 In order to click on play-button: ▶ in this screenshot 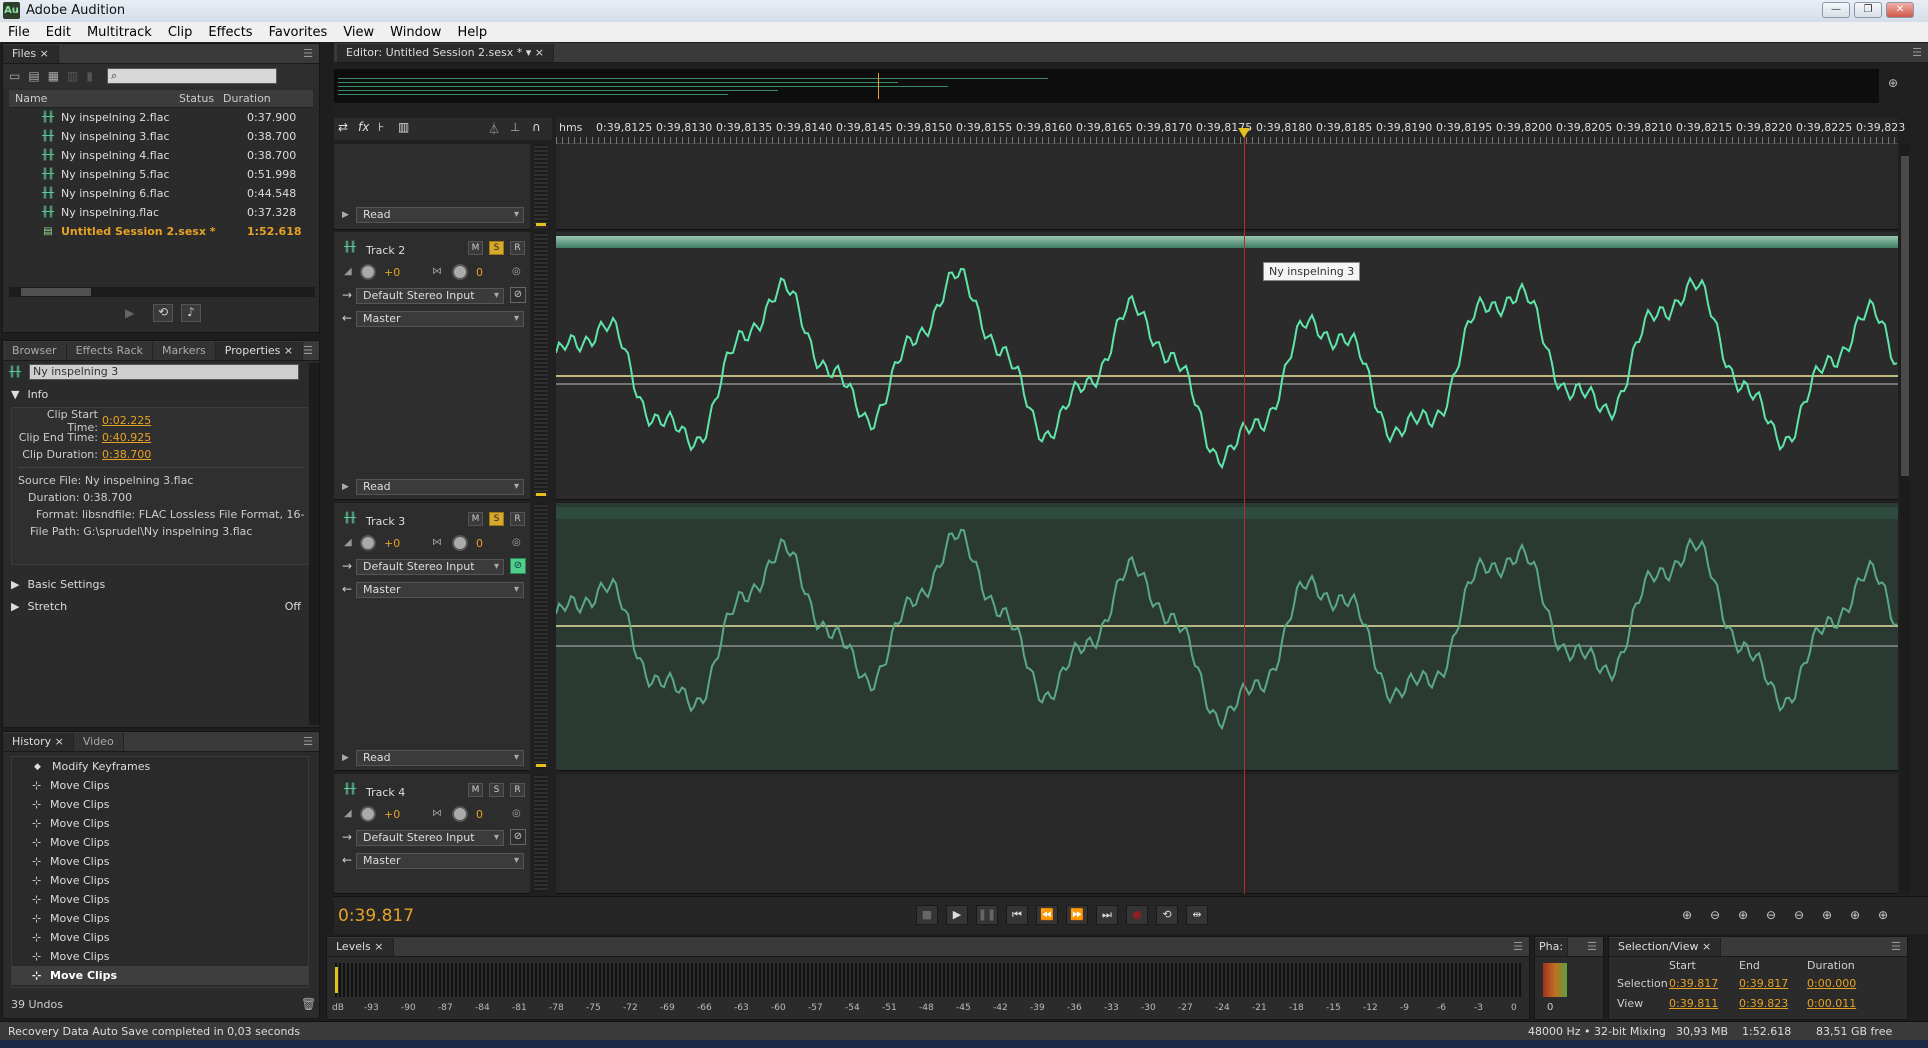, I will do `click(957, 915)`.